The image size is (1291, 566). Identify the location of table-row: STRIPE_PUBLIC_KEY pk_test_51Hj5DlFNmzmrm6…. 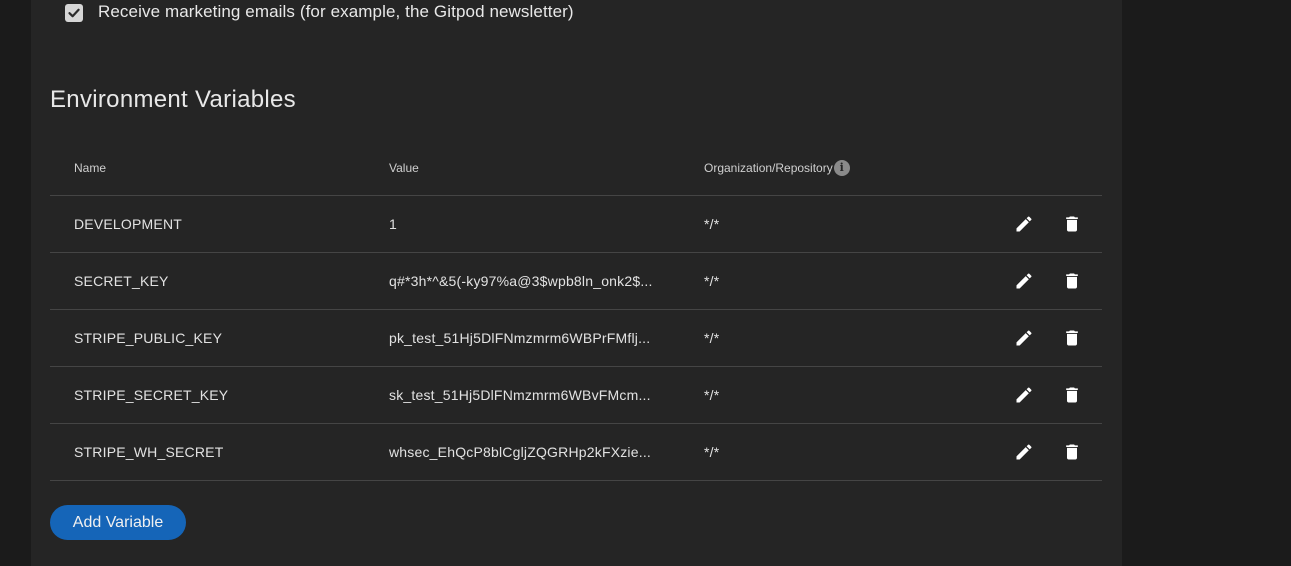
(576, 338).